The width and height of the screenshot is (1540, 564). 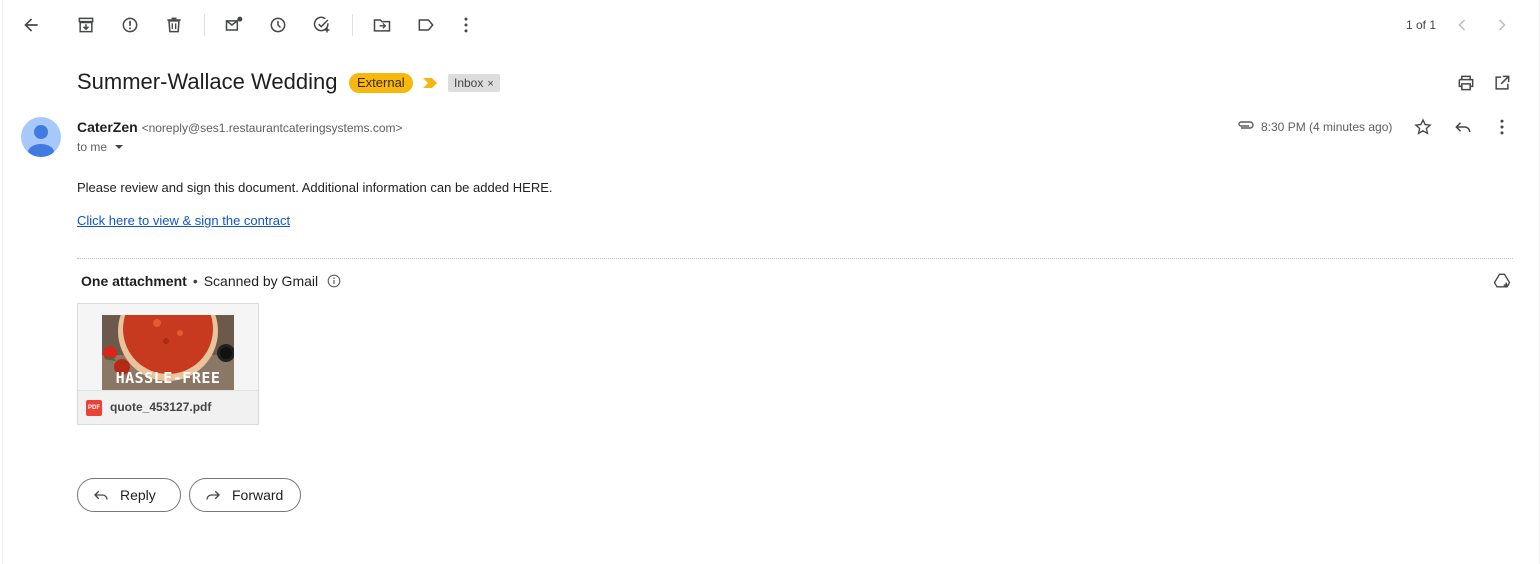 What do you see at coordinates (1463, 127) in the screenshot?
I see `reply-icon` at bounding box center [1463, 127].